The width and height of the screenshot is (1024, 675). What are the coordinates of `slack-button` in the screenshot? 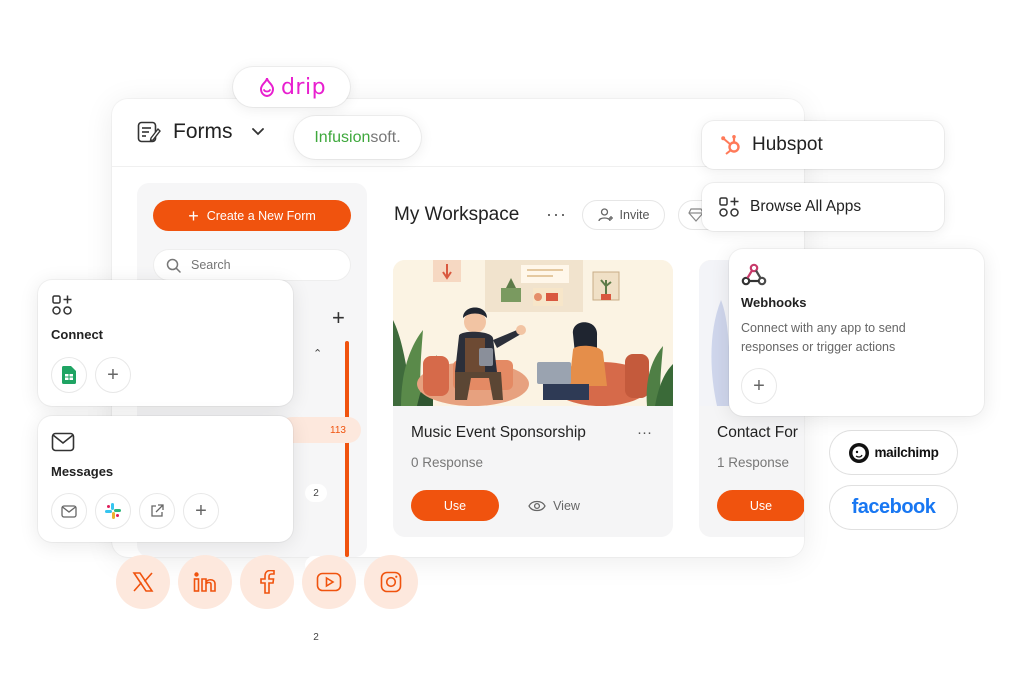 It's located at (113, 511).